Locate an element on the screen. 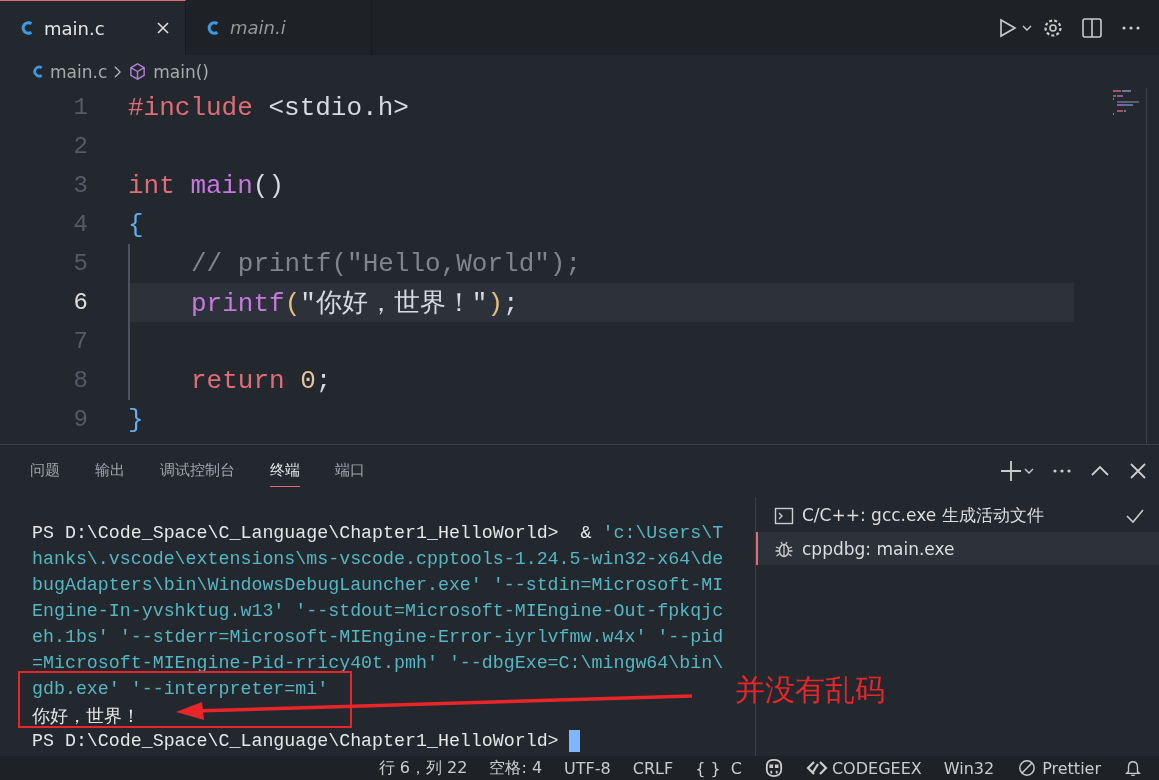 Image resolution: width=1159 pixels, height=780 pixels. terminal-line: gdb.exe' '--interpreter=mi' is located at coordinates (180, 689).